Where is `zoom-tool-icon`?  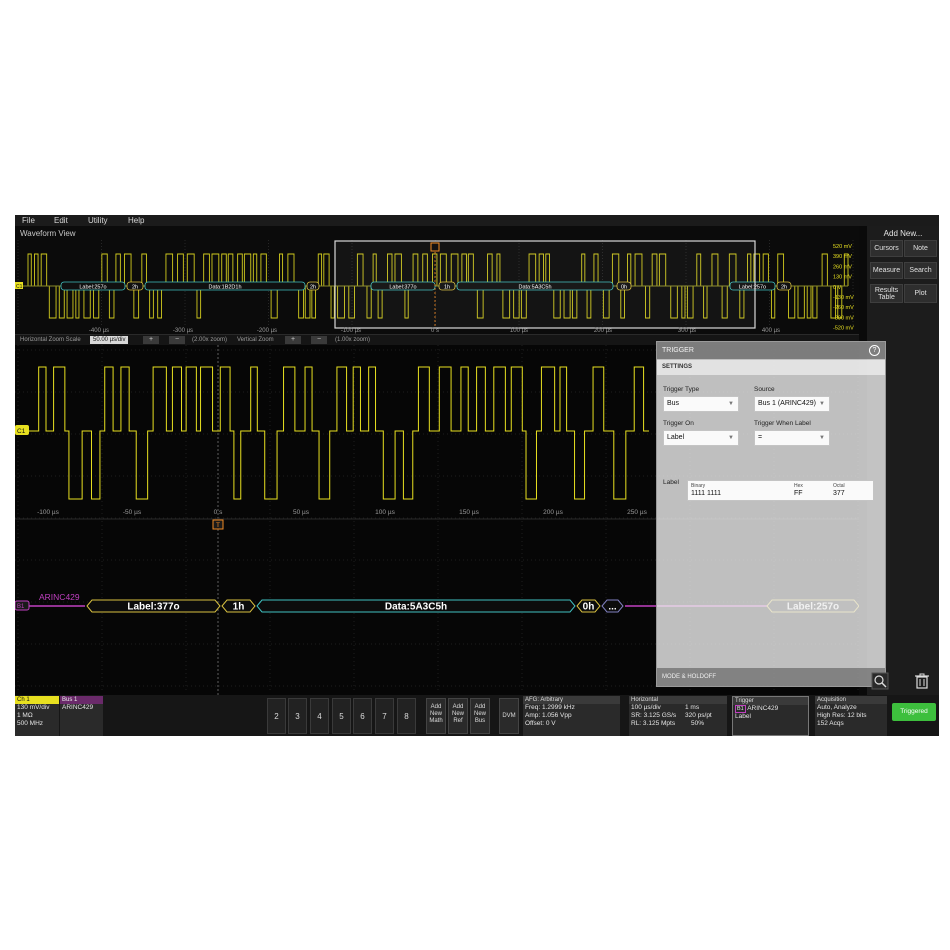
zoom-tool-icon is located at coordinates (880, 681).